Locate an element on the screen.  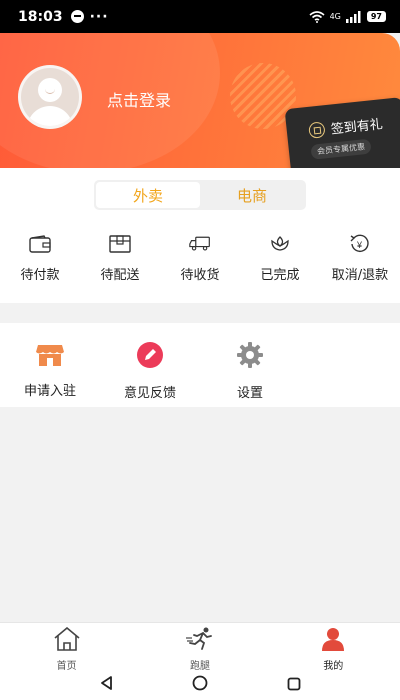
sign-in-title: 签到有礼 is located at coordinates (357, 127).